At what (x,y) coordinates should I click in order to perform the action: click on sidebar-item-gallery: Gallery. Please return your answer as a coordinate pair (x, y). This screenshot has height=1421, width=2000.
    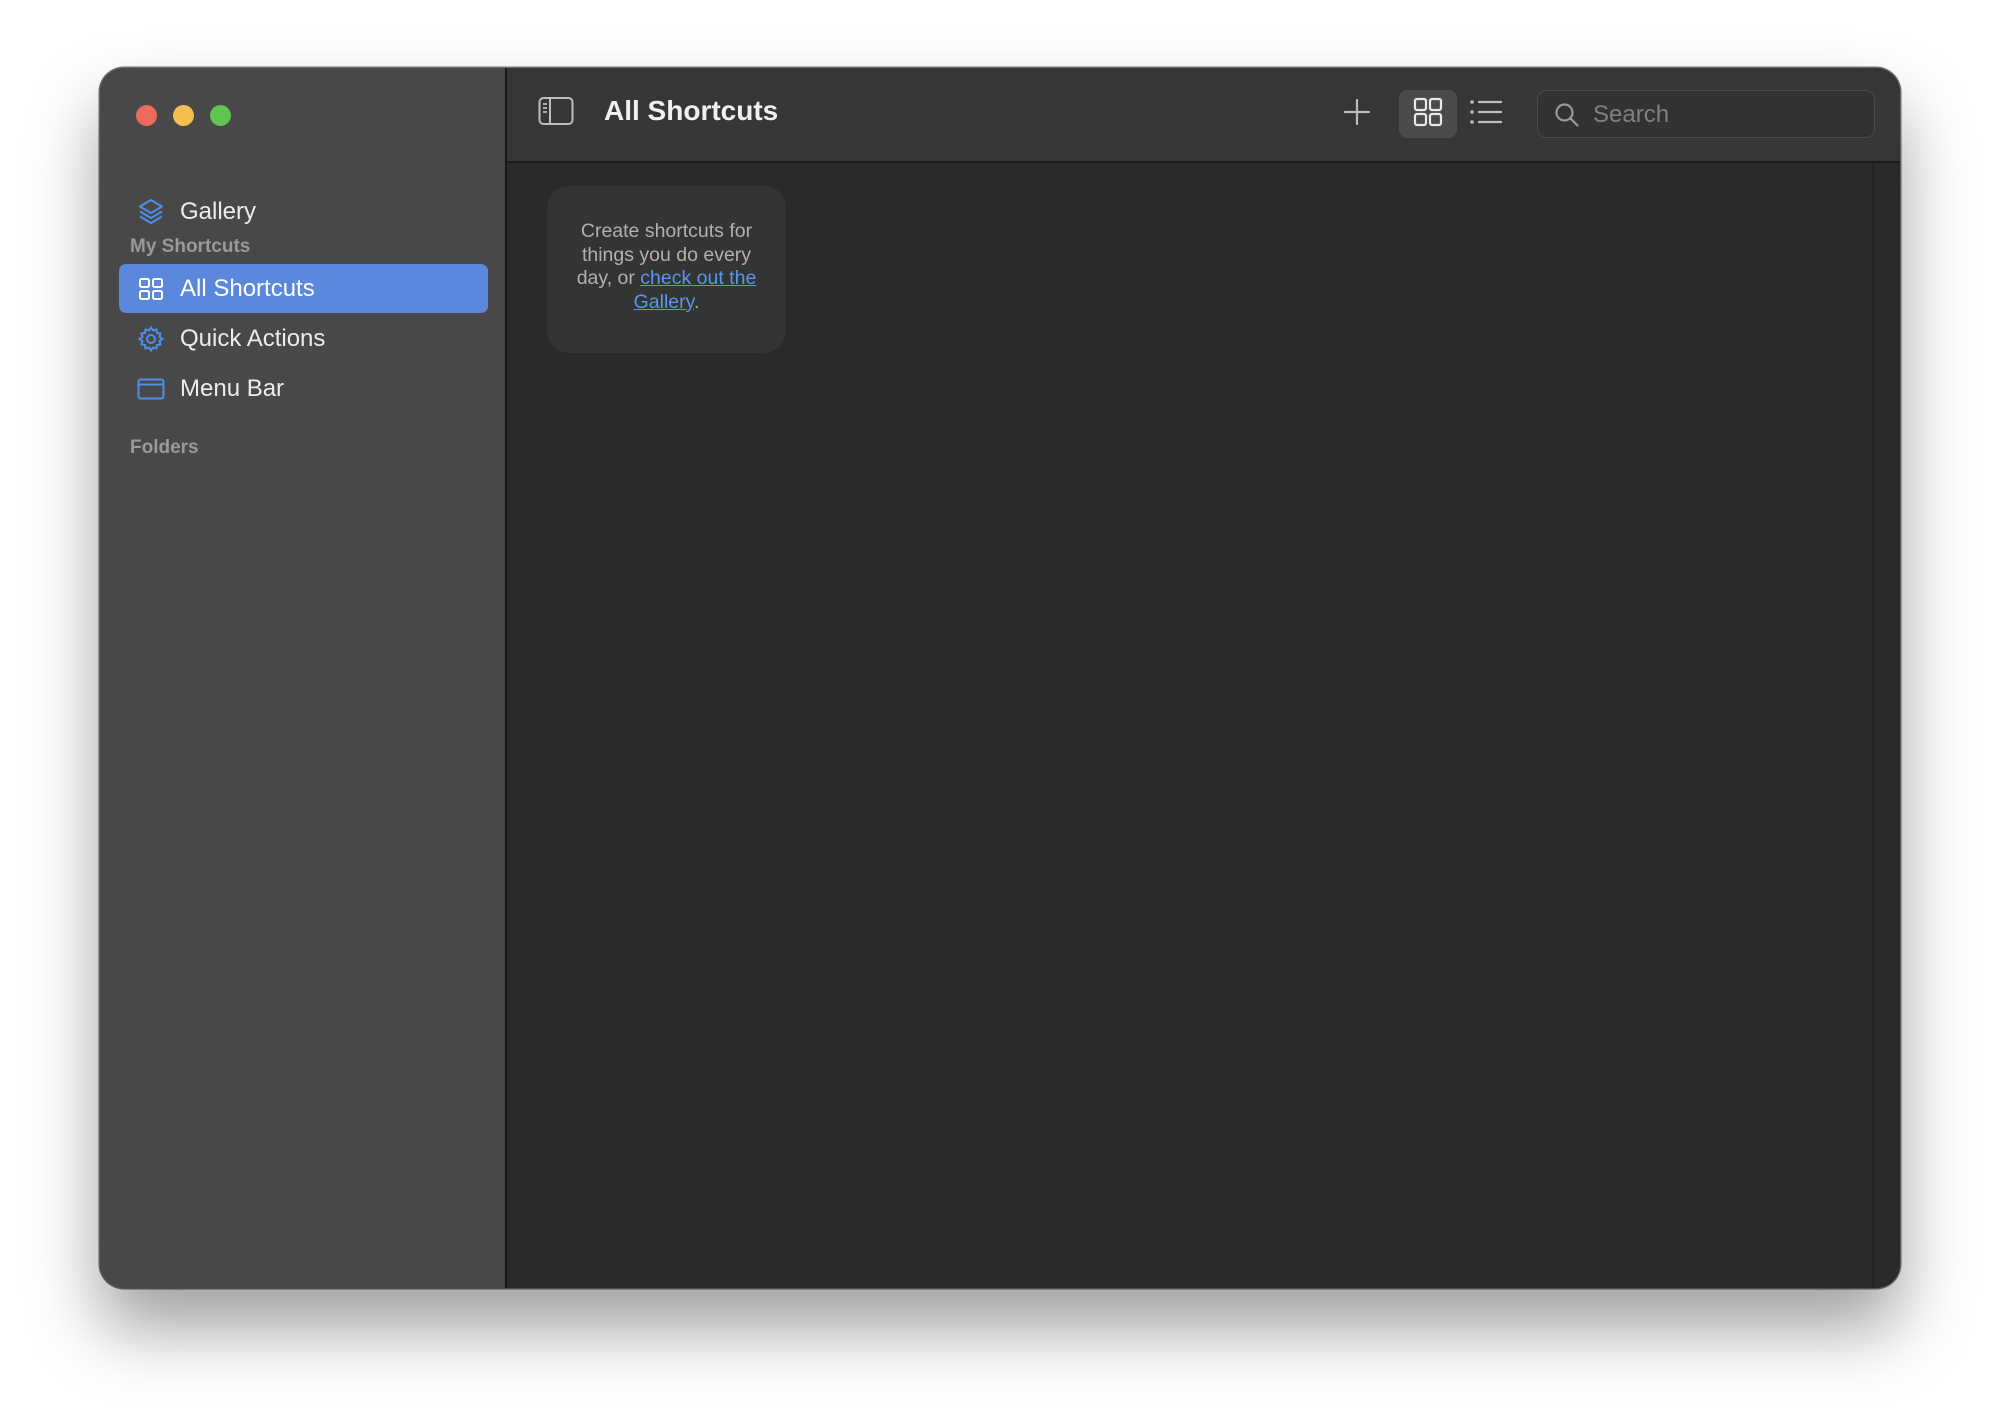
    Looking at the image, I should click on (303, 211).